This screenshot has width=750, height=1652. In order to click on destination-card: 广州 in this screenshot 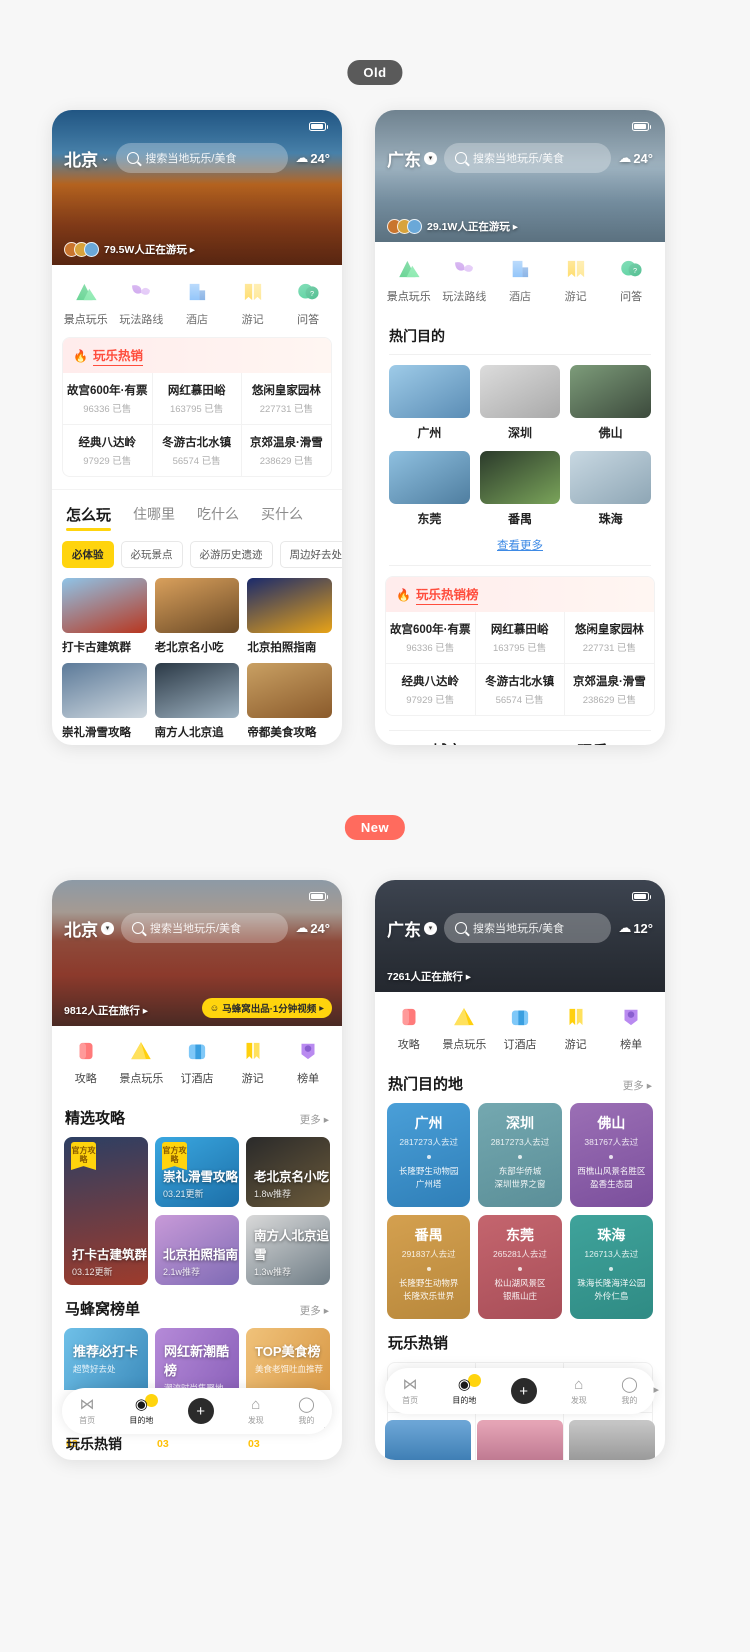, I will do `click(429, 403)`.